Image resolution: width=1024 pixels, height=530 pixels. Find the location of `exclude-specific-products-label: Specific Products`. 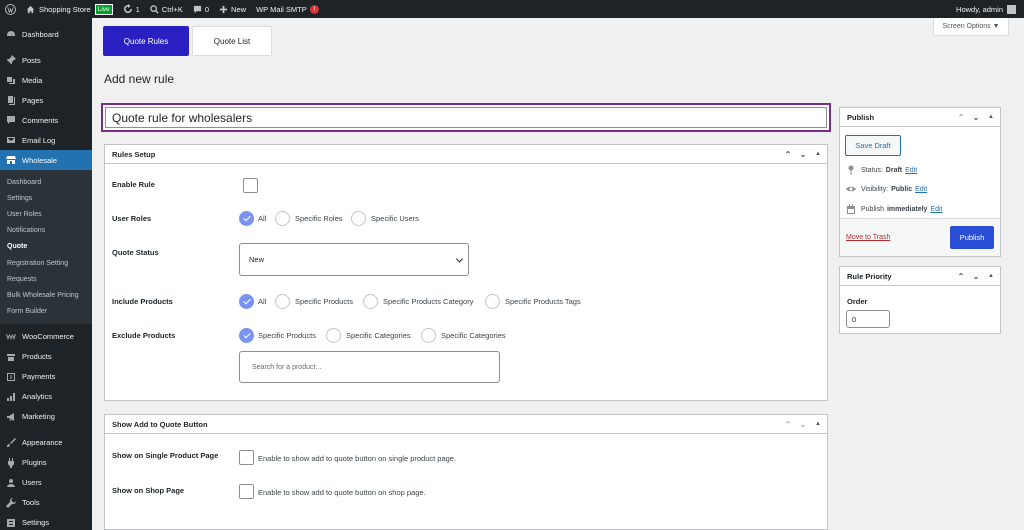

exclude-specific-products-label: Specific Products is located at coordinates (287, 335).